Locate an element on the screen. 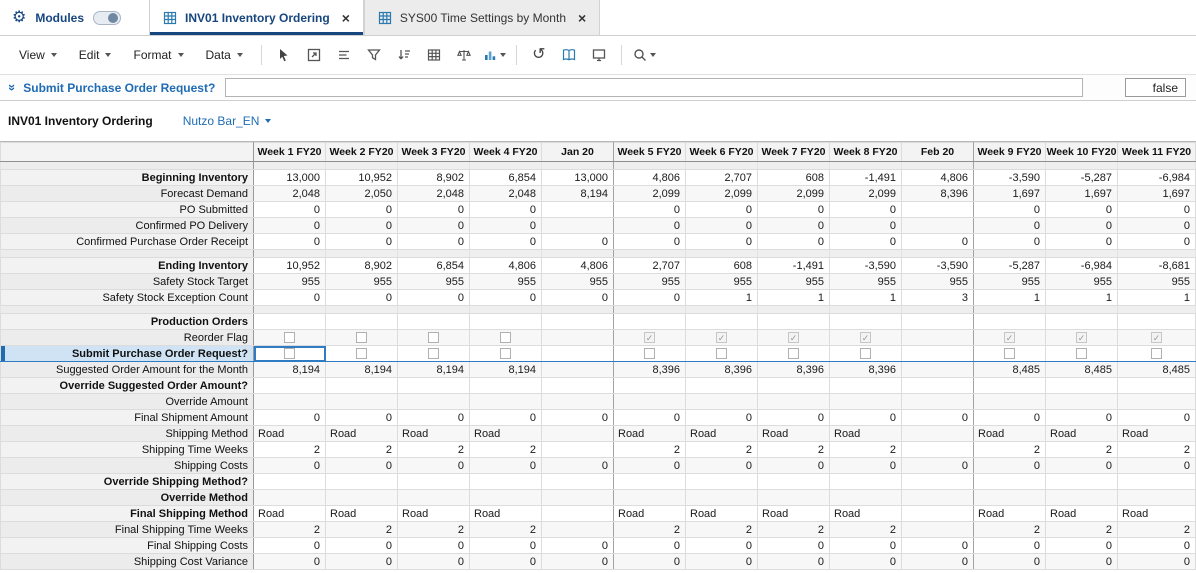  grid-cell: -8,681 is located at coordinates (1156, 265).